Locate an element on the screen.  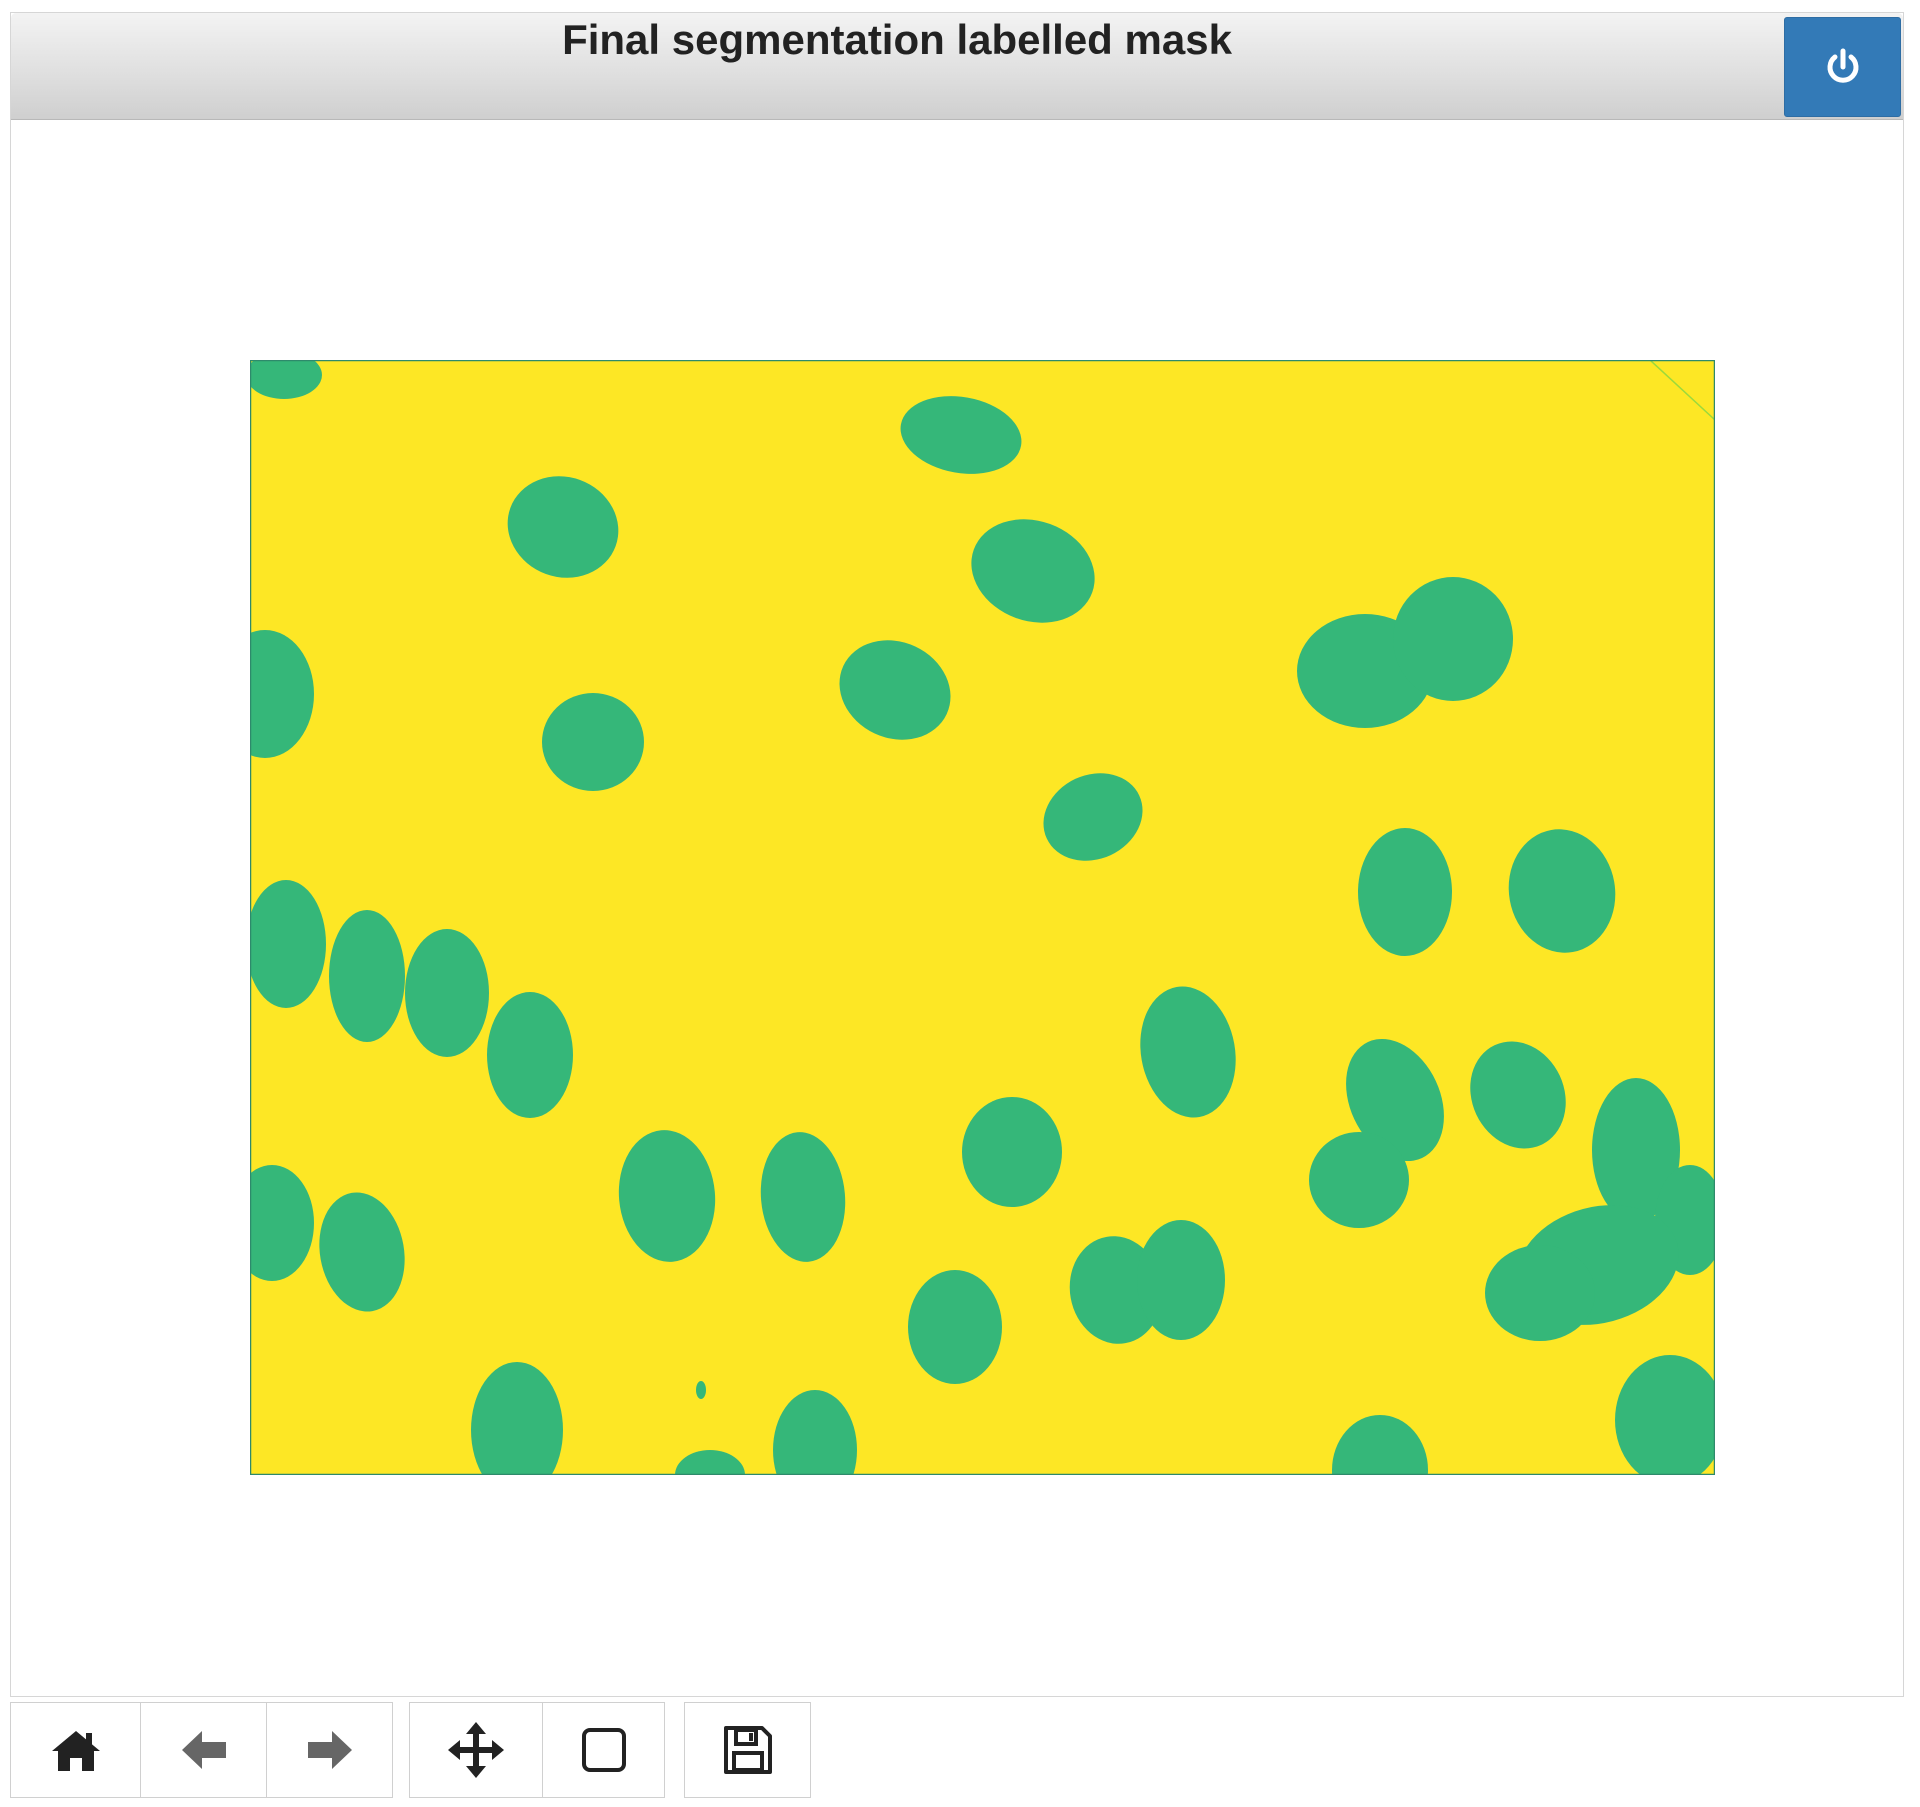
titlebar: Final segmentation labelled mask is located at coordinates (957, 66).